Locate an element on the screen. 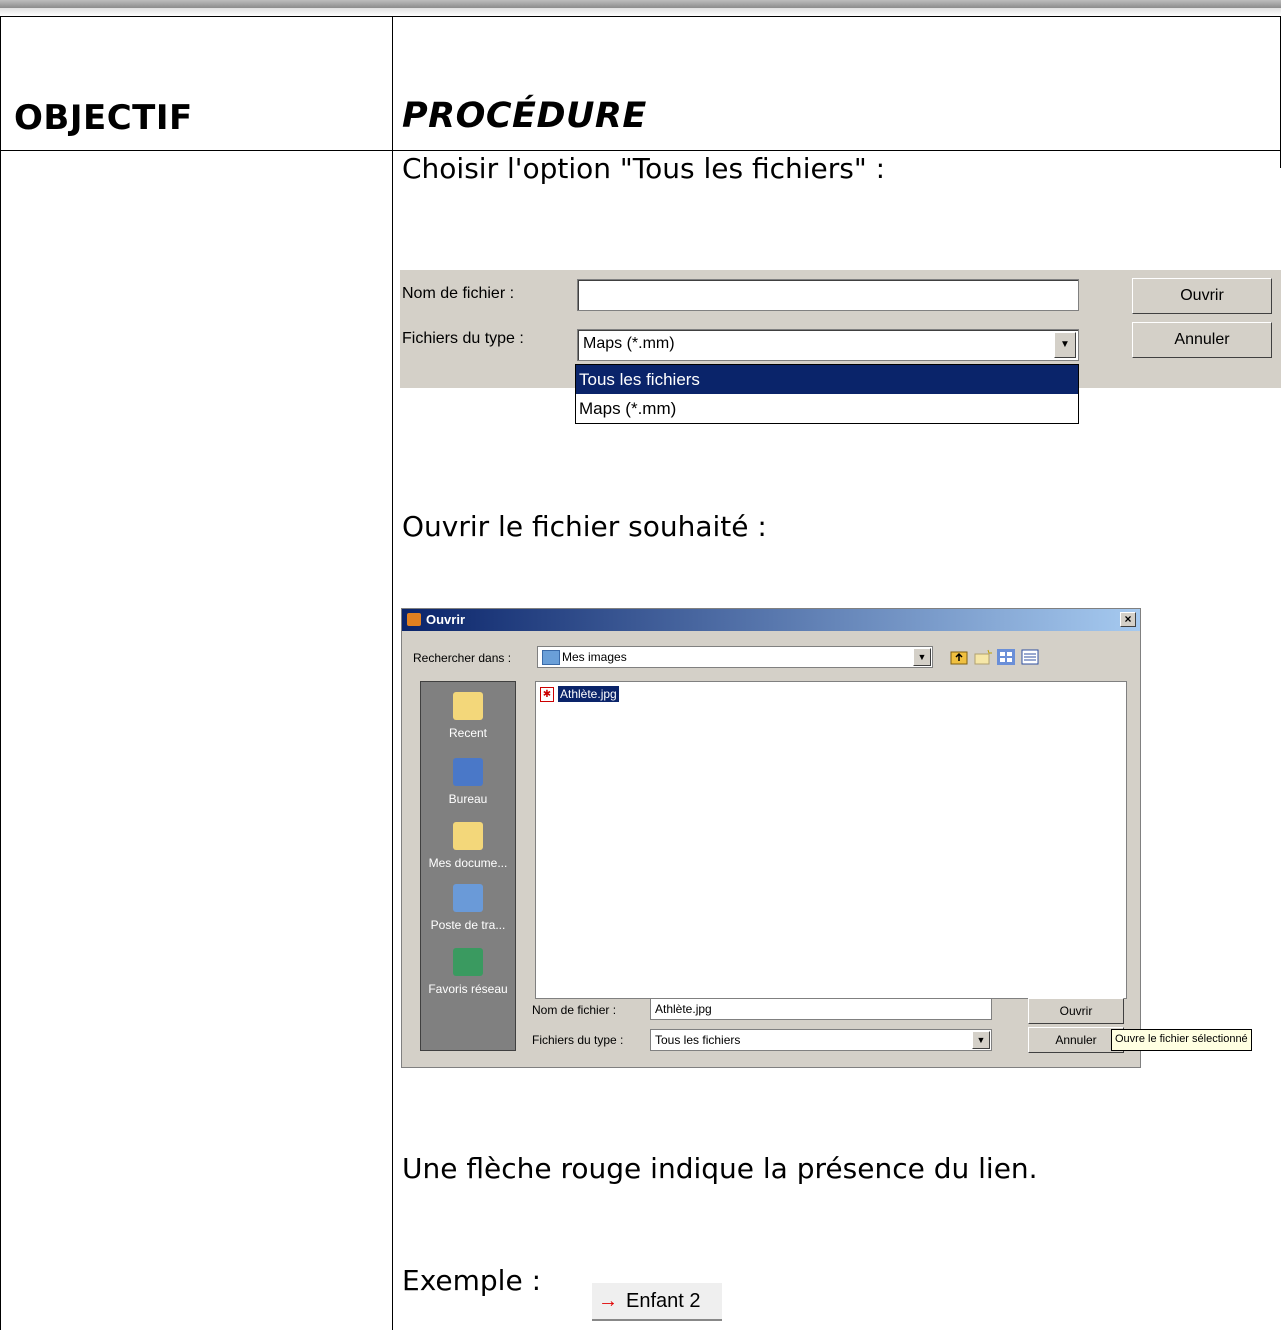 The height and width of the screenshot is (1330, 1281). header-row-divider is located at coordinates (640, 150).